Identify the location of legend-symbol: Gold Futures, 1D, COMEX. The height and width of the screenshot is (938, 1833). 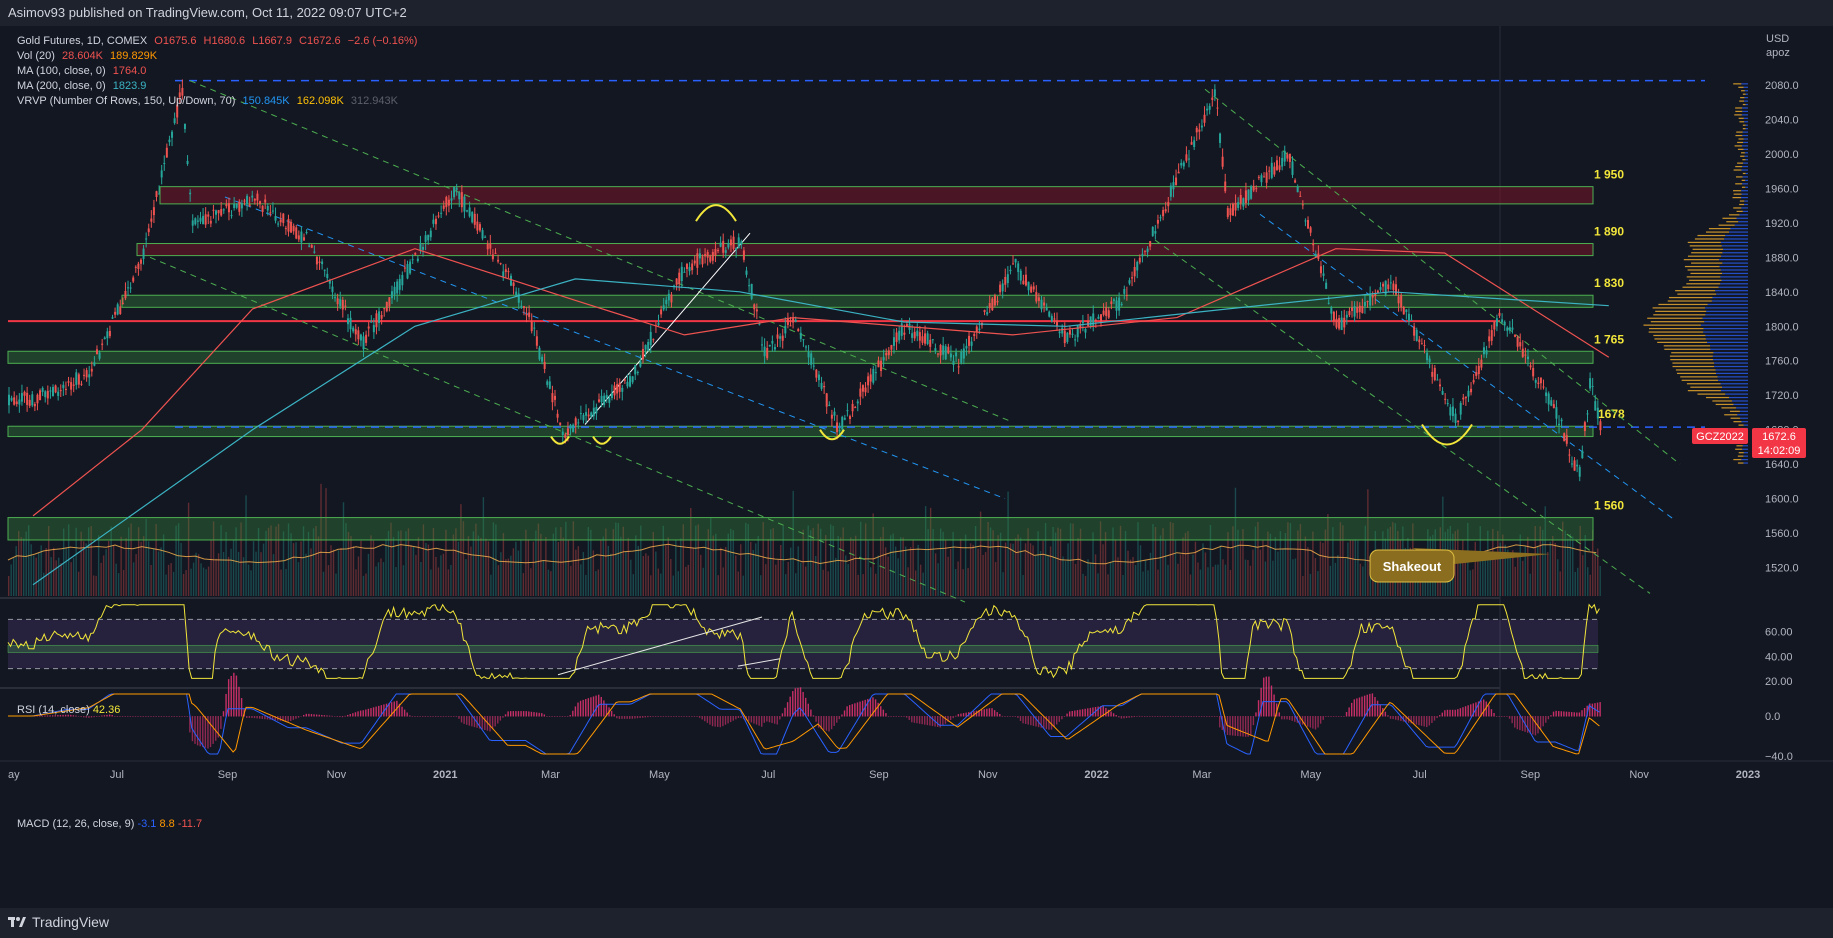
(82, 41).